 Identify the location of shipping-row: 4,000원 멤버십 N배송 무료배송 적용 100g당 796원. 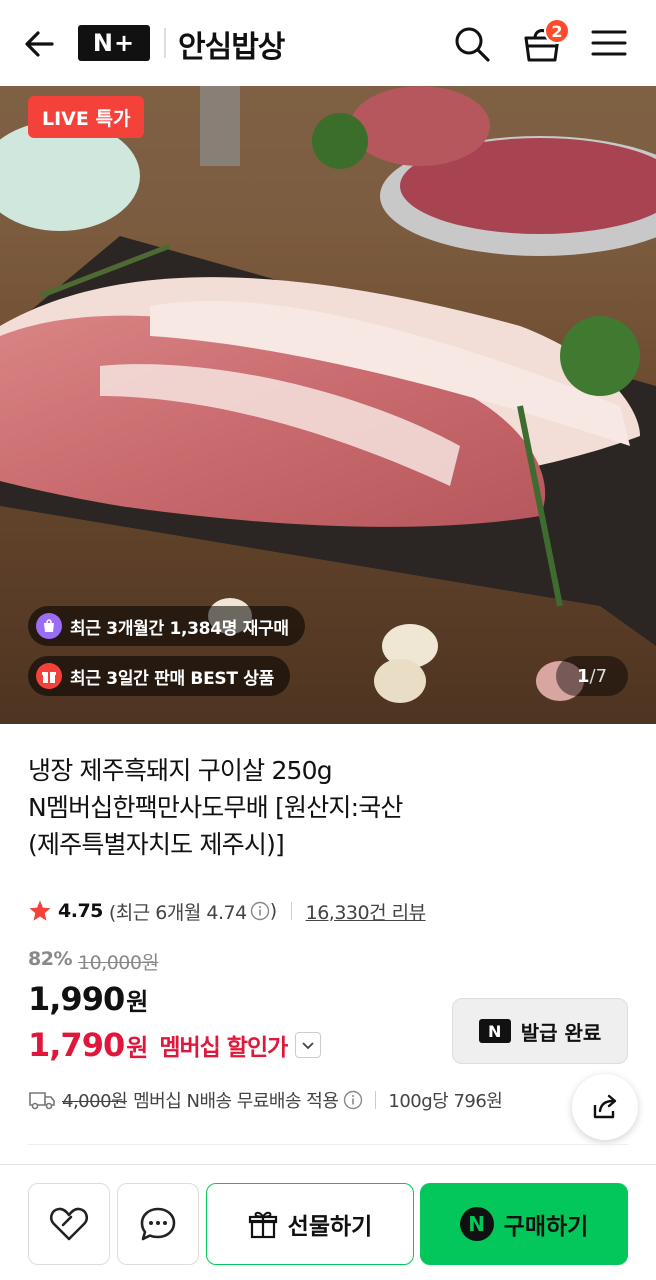
(265, 1100).